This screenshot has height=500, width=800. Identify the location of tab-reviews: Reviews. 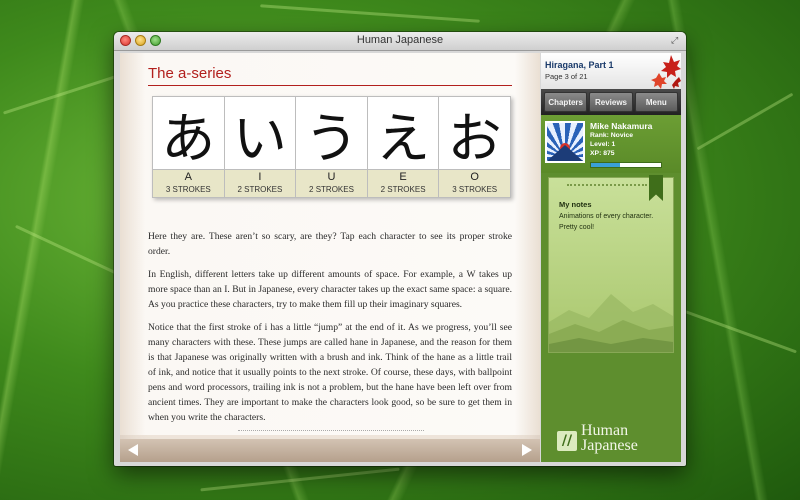
(611, 102).